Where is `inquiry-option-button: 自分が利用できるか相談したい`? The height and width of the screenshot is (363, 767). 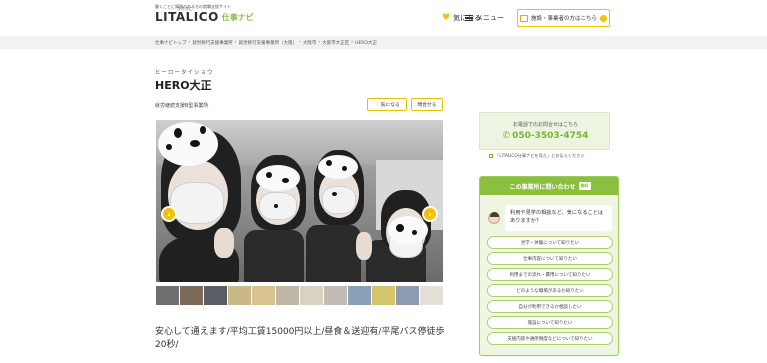 inquiry-option-button: 自分が利用できるか相談したい is located at coordinates (550, 306).